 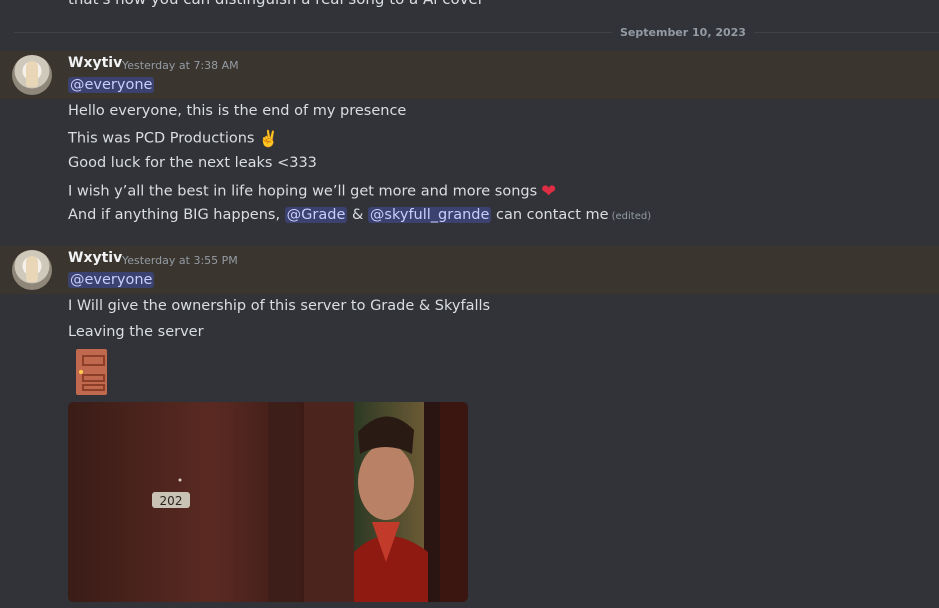 What do you see at coordinates (180, 260) in the screenshot?
I see `timestamp: Yesterday at 3:55 PM` at bounding box center [180, 260].